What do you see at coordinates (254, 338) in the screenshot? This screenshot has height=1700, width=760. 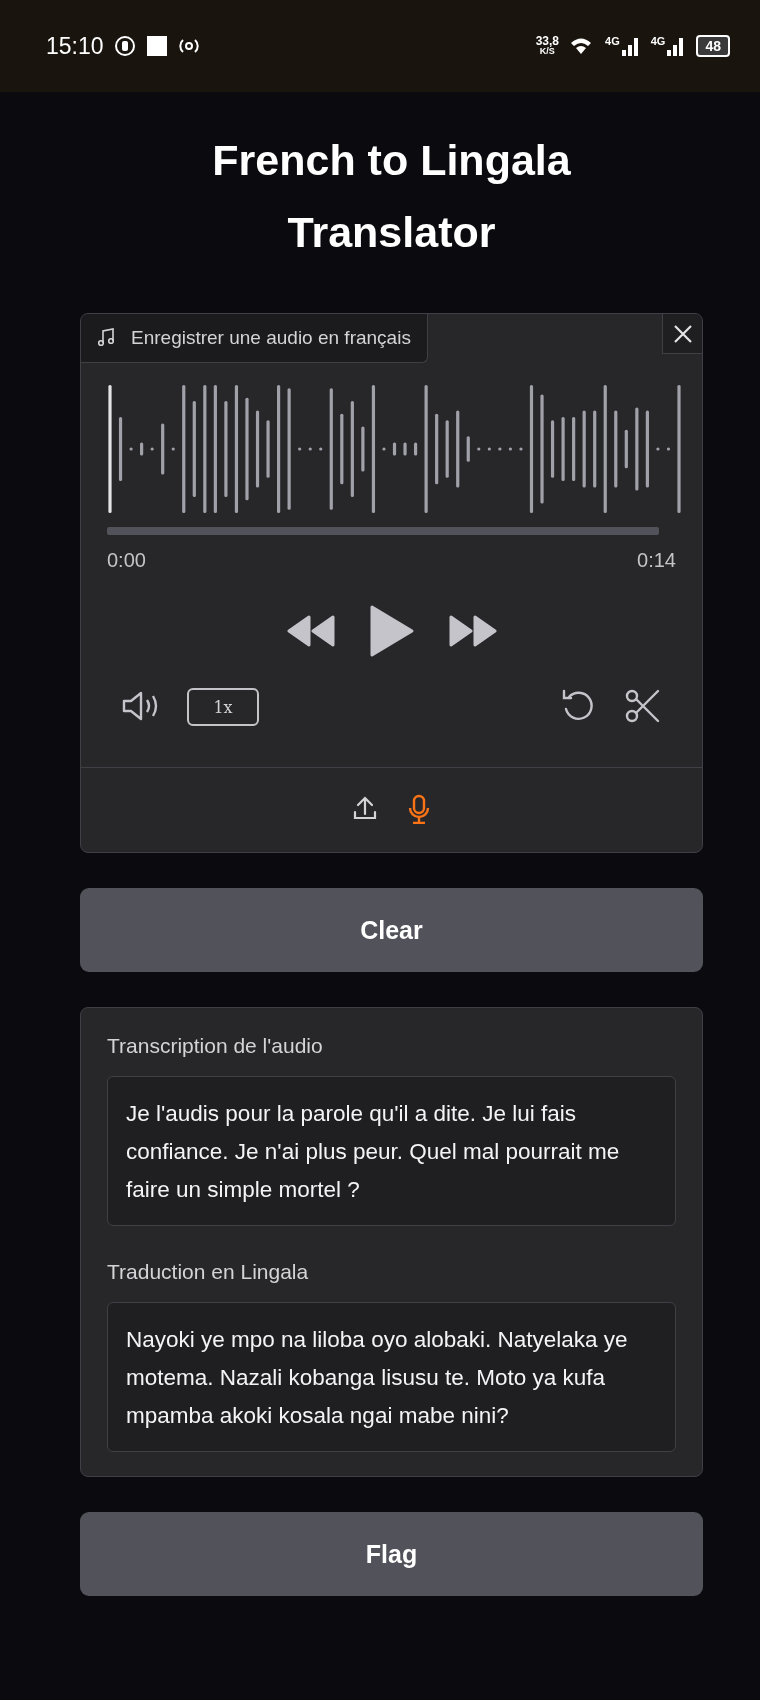 I see `input-label: Enregistrer une audio en français` at bounding box center [254, 338].